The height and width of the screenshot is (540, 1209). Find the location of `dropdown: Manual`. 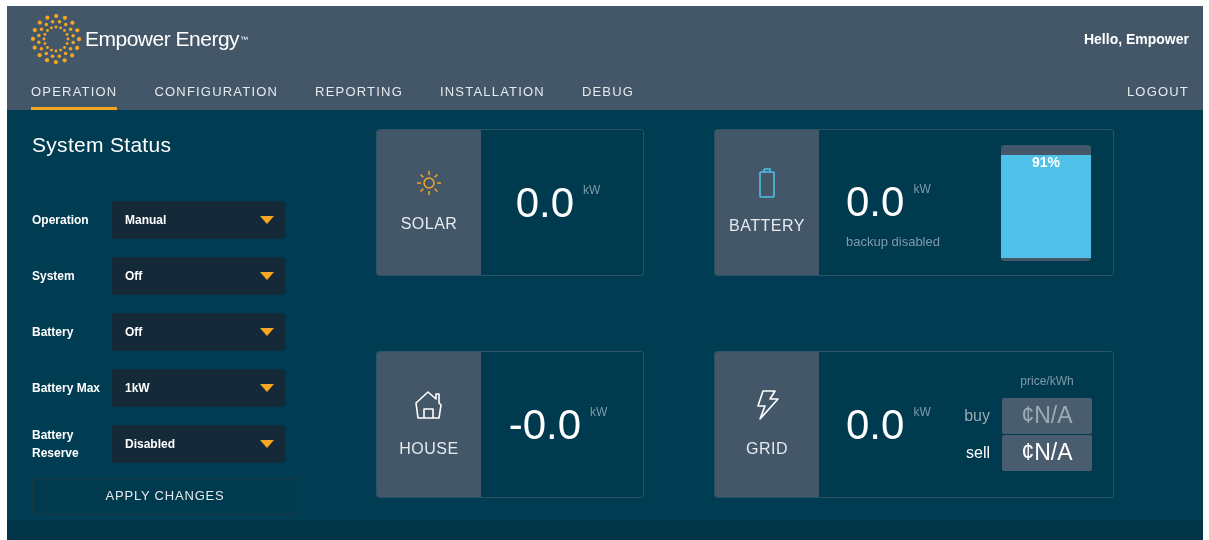

dropdown: Manual is located at coordinates (198, 219).